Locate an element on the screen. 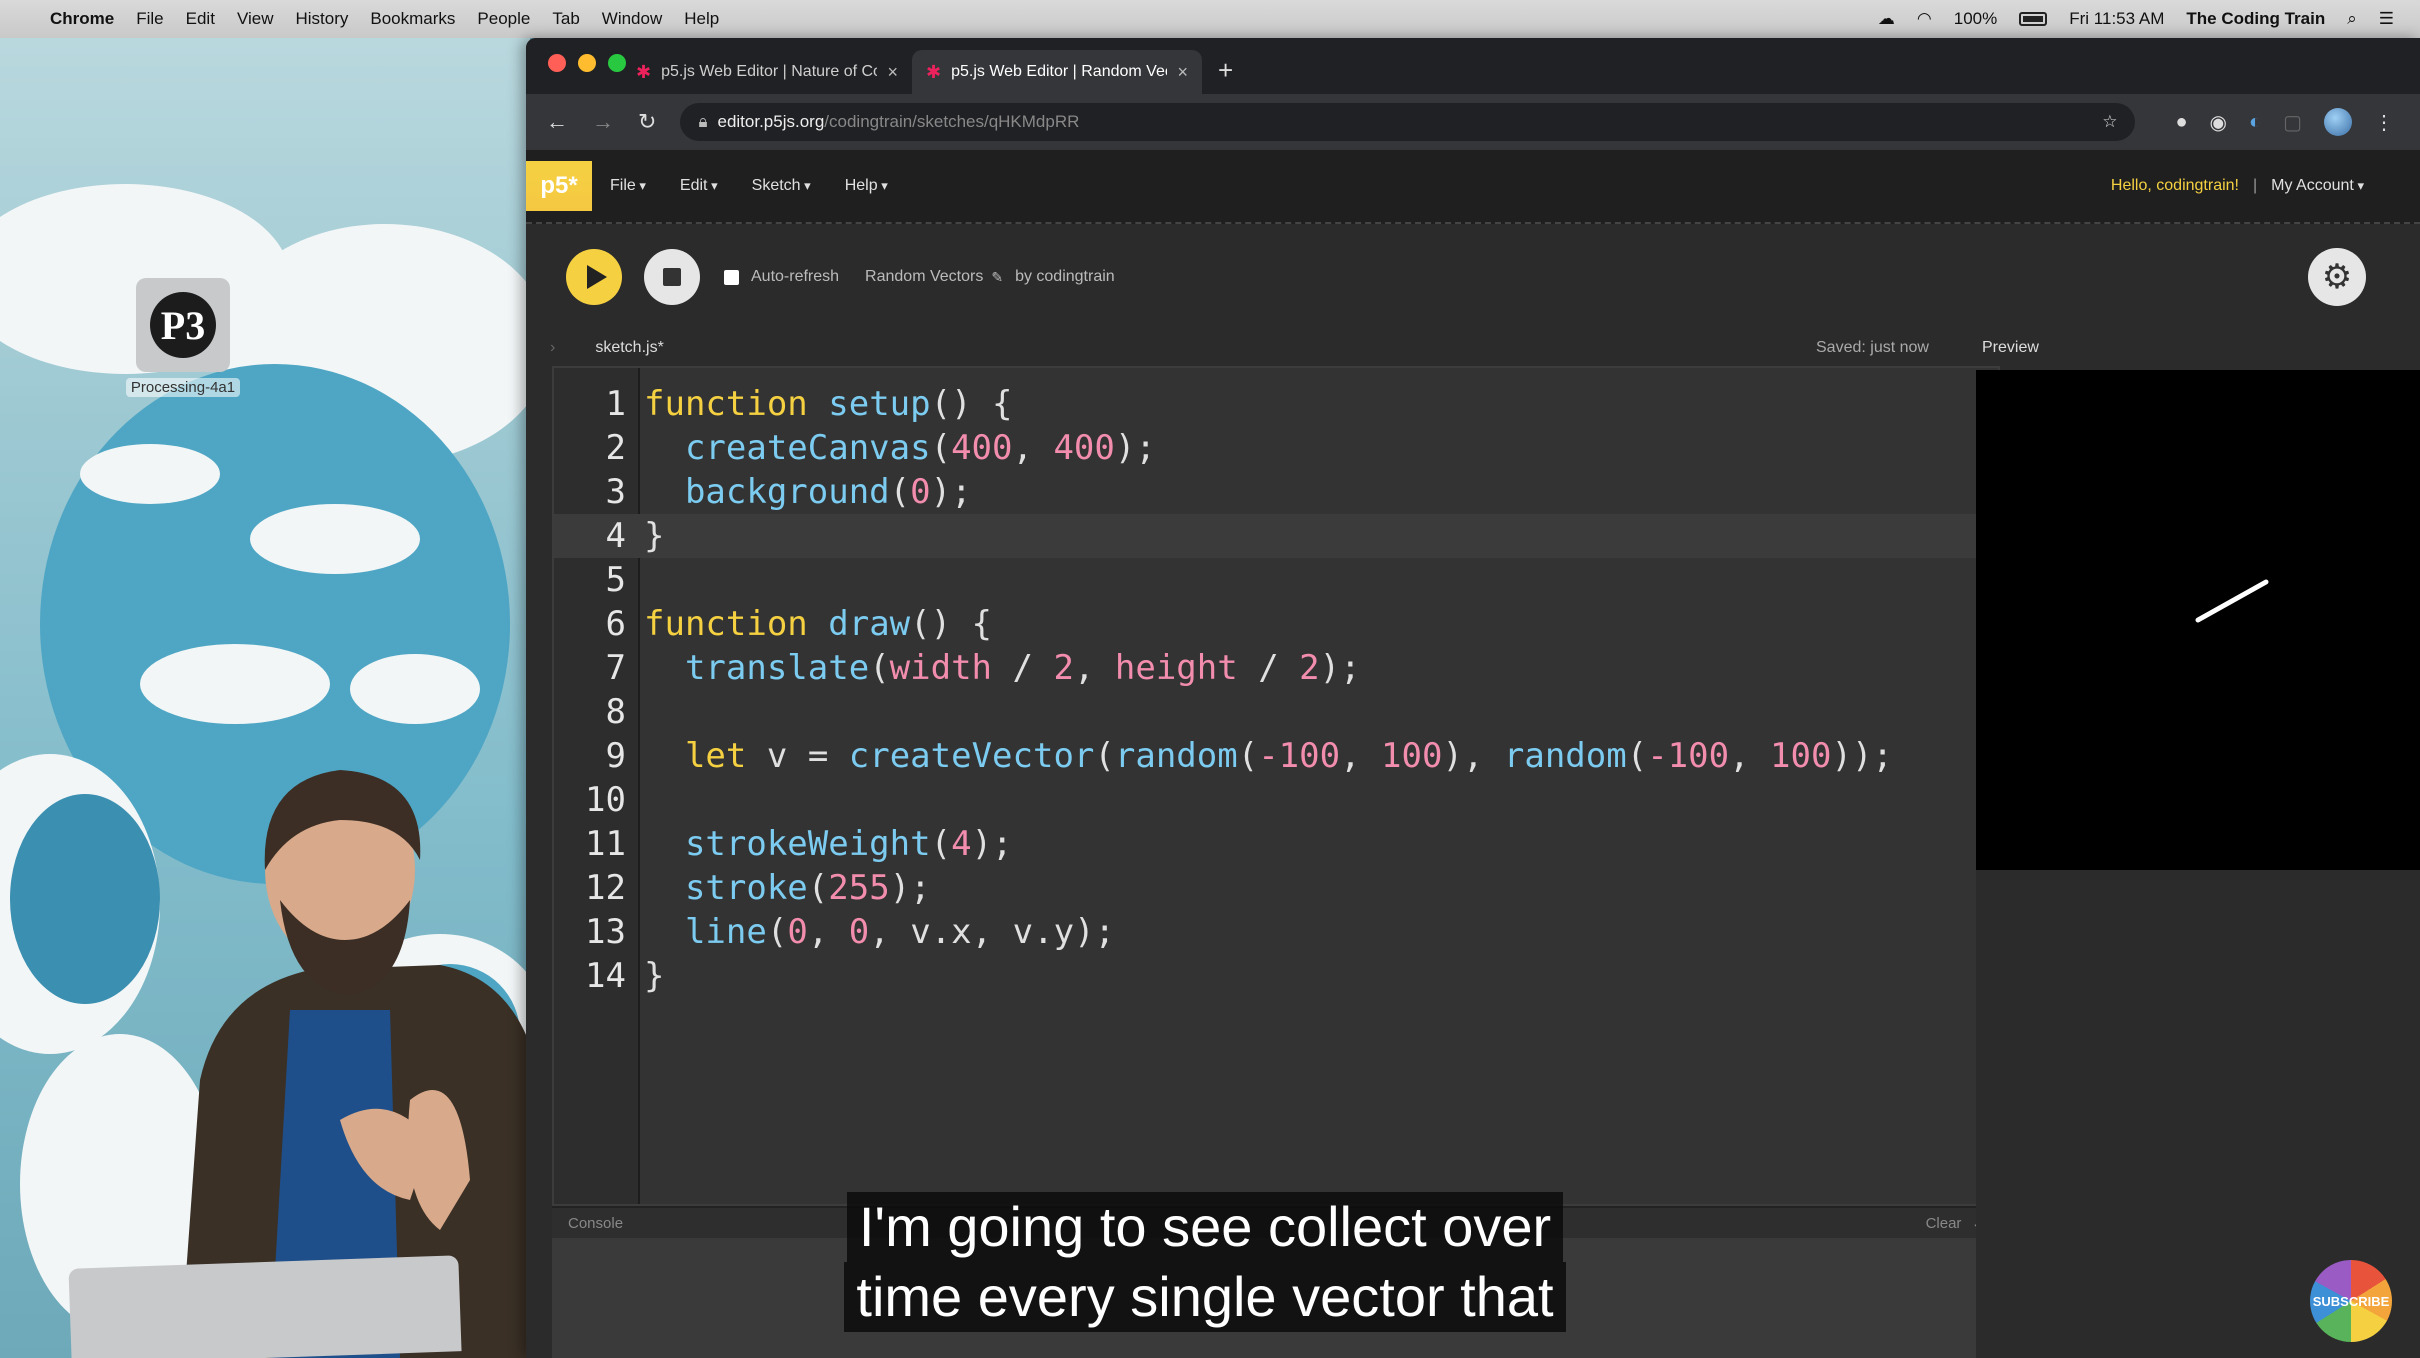  pencil-icon: ✎ is located at coordinates (997, 277).